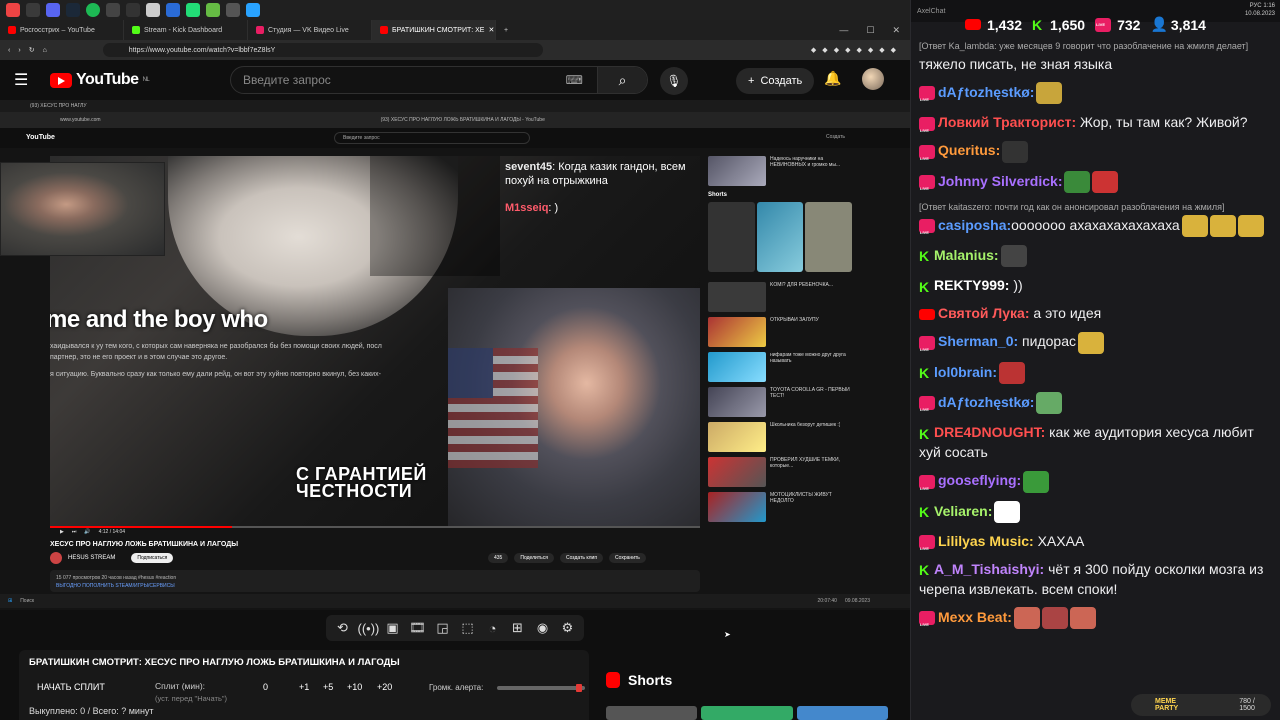  What do you see at coordinates (963, 511) in the screenshot?
I see `chat-nick: Veliaren:` at bounding box center [963, 511].